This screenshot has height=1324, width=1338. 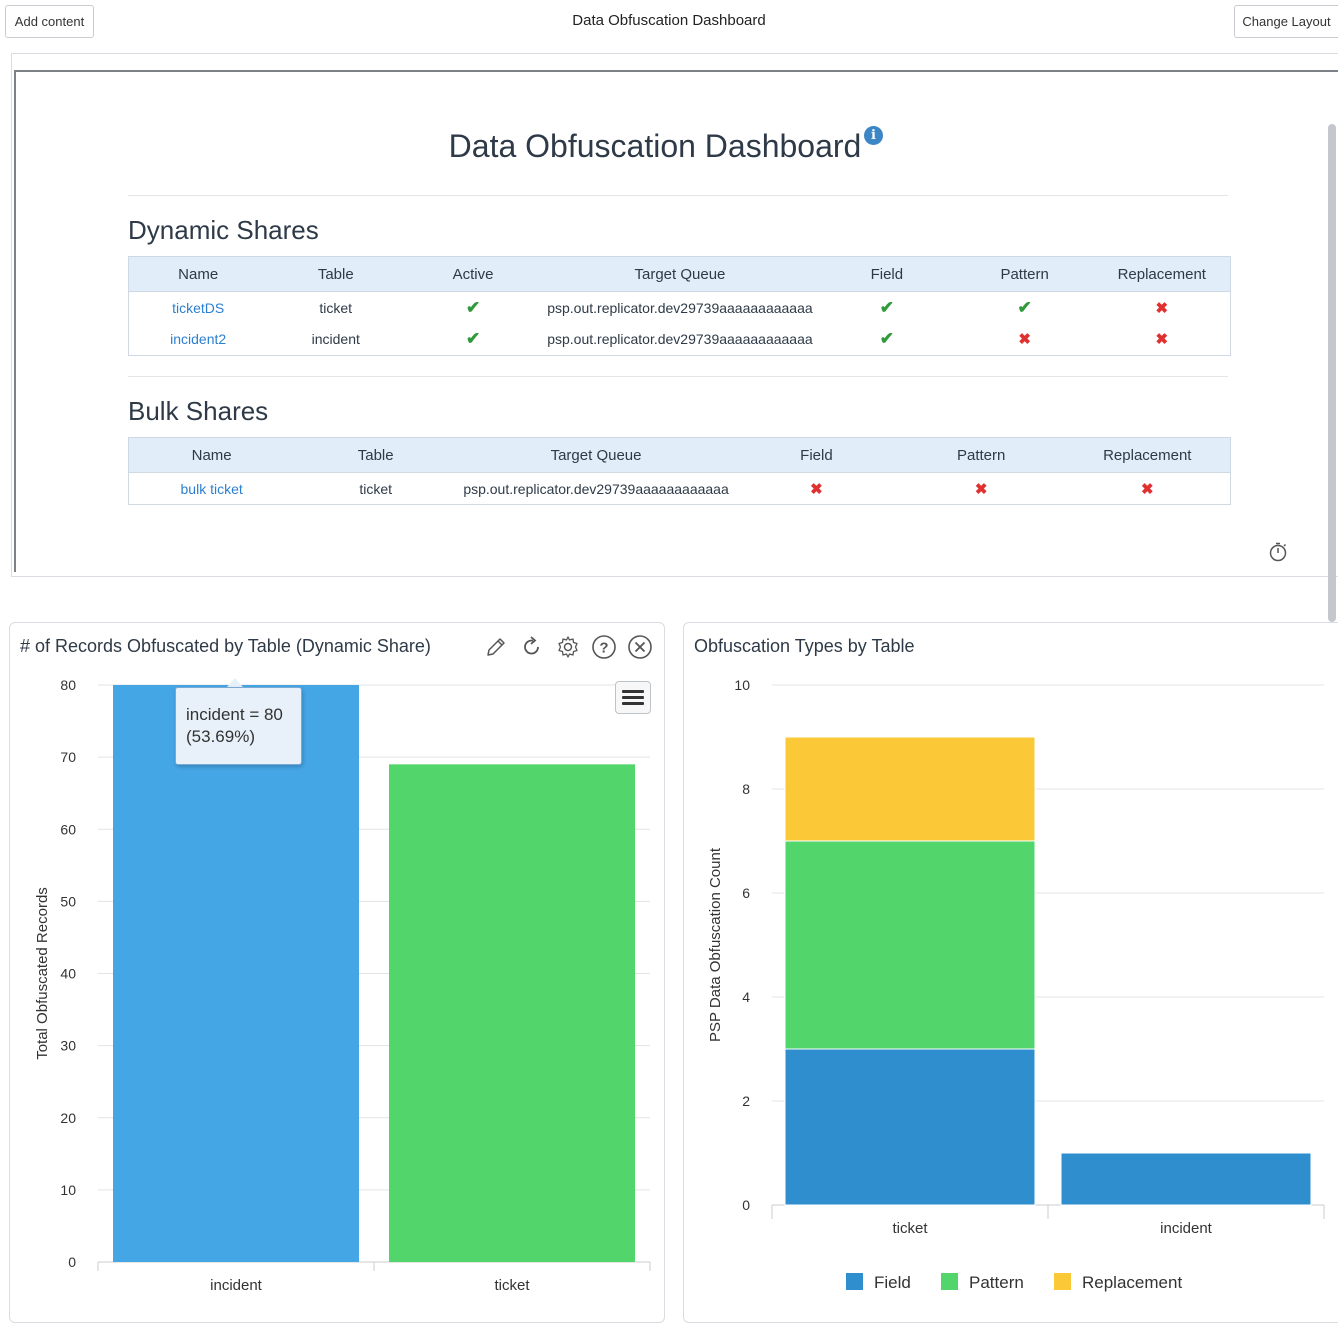 What do you see at coordinates (746, 789) in the screenshot?
I see `y-tick-label: 8` at bounding box center [746, 789].